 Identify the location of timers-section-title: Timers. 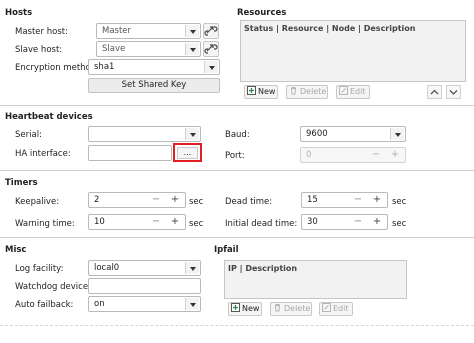
(21, 183).